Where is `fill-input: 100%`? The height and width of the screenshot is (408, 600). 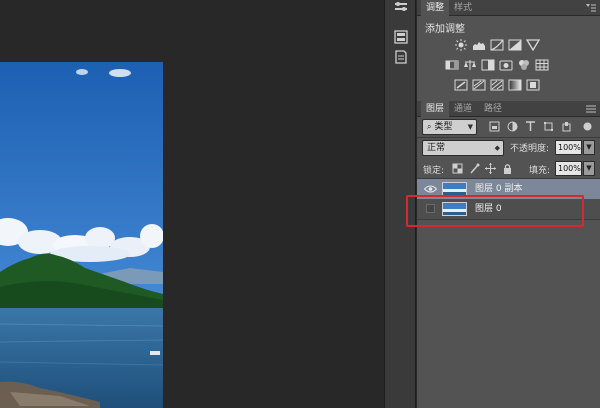
fill-input: 100% is located at coordinates (568, 168).